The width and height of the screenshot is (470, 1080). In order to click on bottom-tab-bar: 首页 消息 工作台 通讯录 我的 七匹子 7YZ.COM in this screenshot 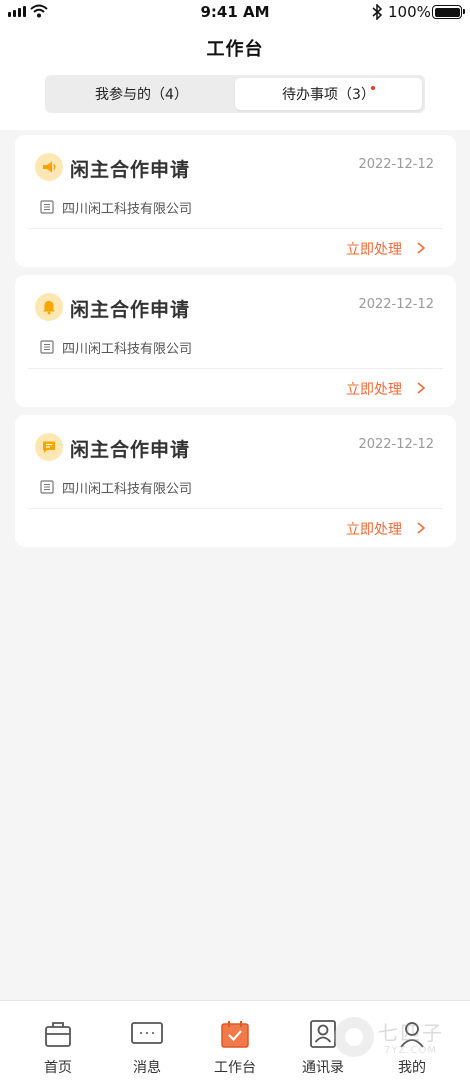, I will do `click(235, 1040)`.